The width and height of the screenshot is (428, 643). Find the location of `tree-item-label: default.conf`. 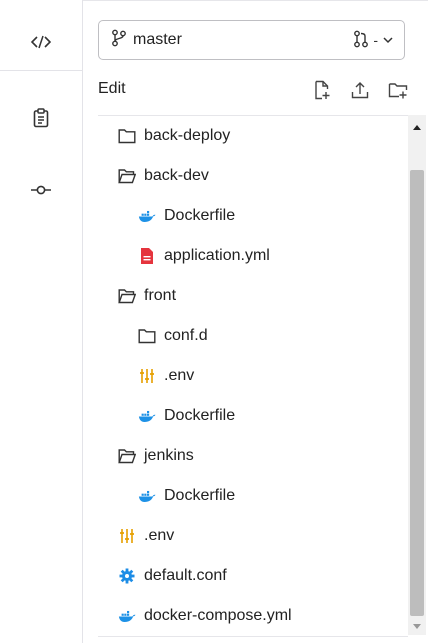

tree-item-label: default.conf is located at coordinates (185, 575).